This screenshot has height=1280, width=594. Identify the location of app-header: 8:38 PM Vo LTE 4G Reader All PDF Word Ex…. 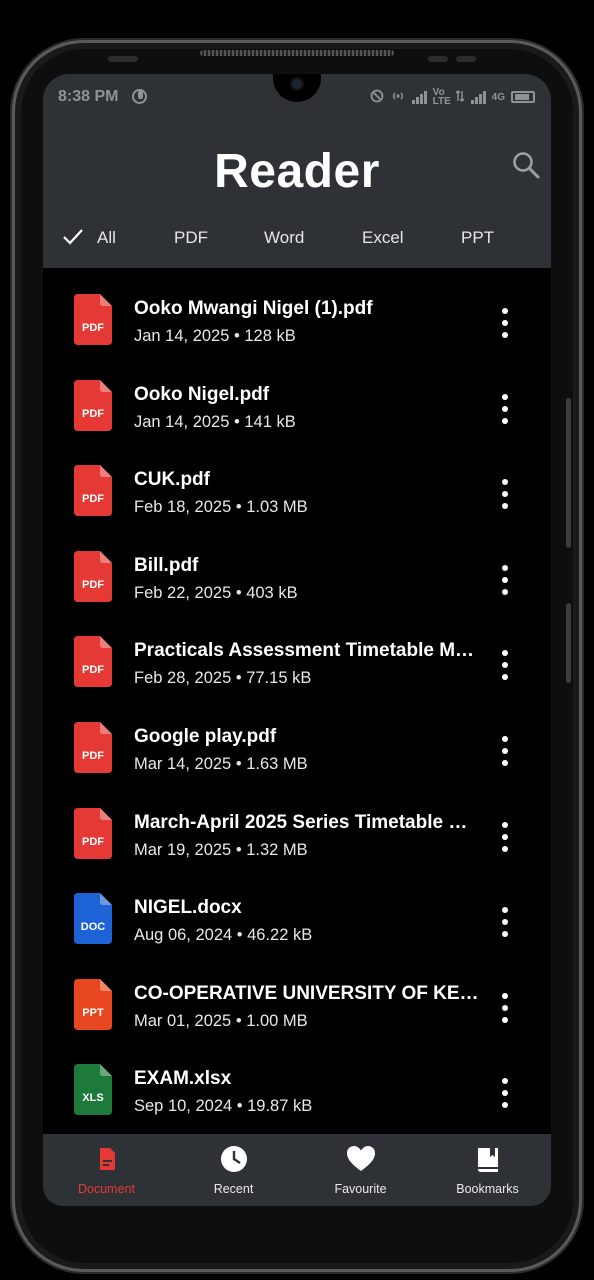
(297, 171).